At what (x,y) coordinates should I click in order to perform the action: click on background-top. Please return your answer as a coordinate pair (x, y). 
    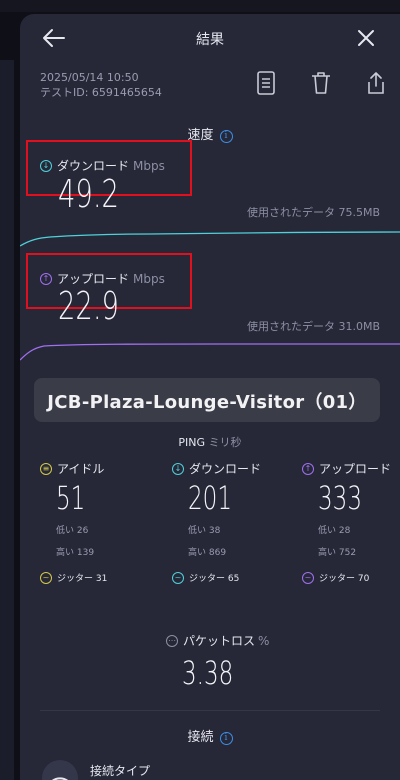
    Looking at the image, I should click on (200, 6).